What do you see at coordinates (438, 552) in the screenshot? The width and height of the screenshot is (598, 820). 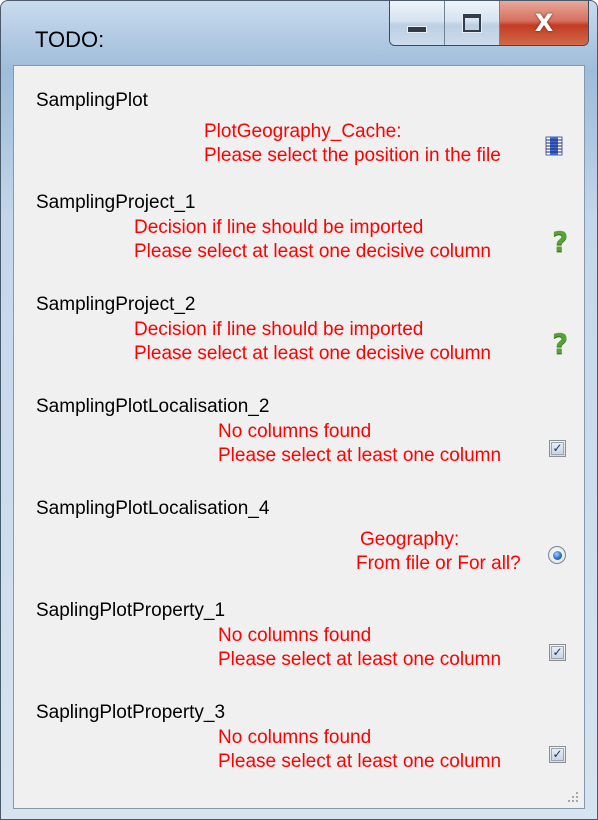 I see `item-message: Geography: From file or For all?` at bounding box center [438, 552].